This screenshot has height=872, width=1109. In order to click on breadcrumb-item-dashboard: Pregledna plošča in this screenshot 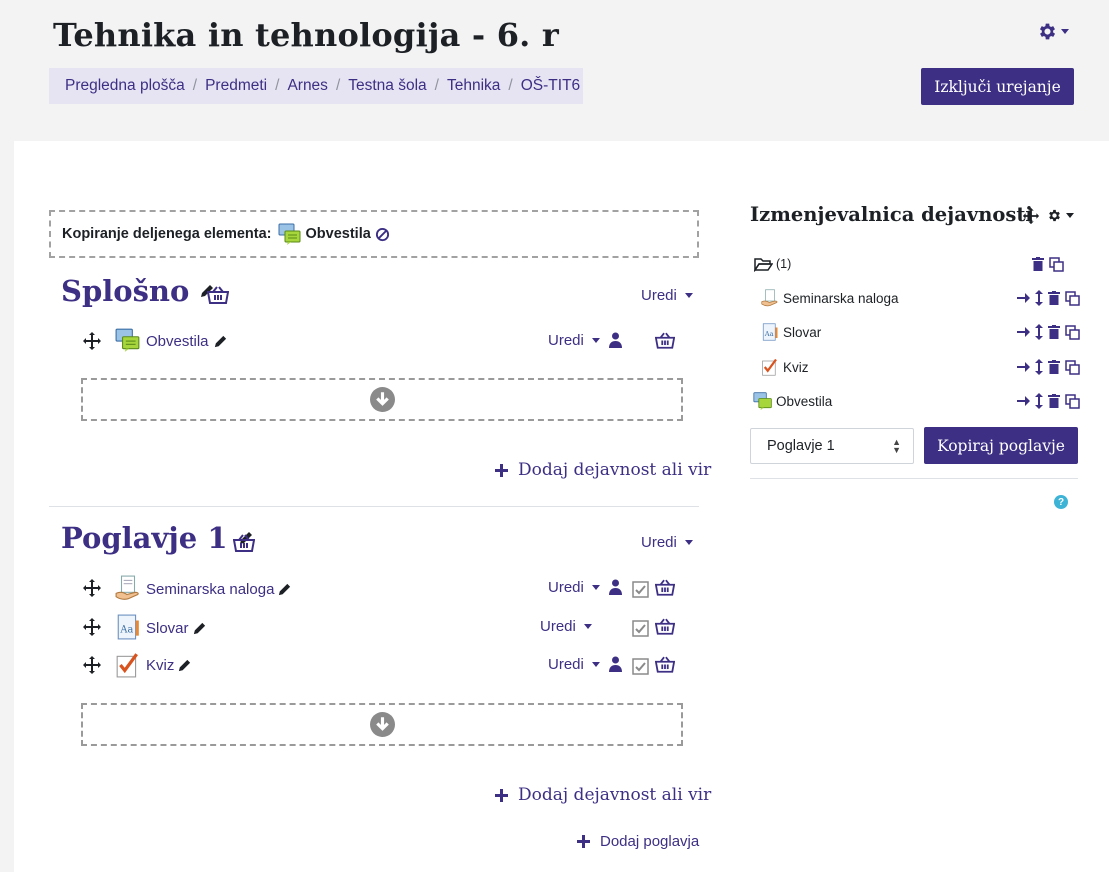, I will do `click(125, 86)`.